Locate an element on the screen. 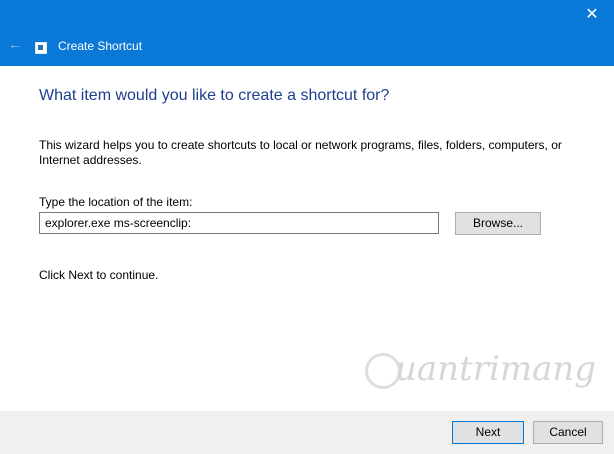 Image resolution: width=614 pixels, height=454 pixels. watermark: uantrimang is located at coordinates (480, 372).